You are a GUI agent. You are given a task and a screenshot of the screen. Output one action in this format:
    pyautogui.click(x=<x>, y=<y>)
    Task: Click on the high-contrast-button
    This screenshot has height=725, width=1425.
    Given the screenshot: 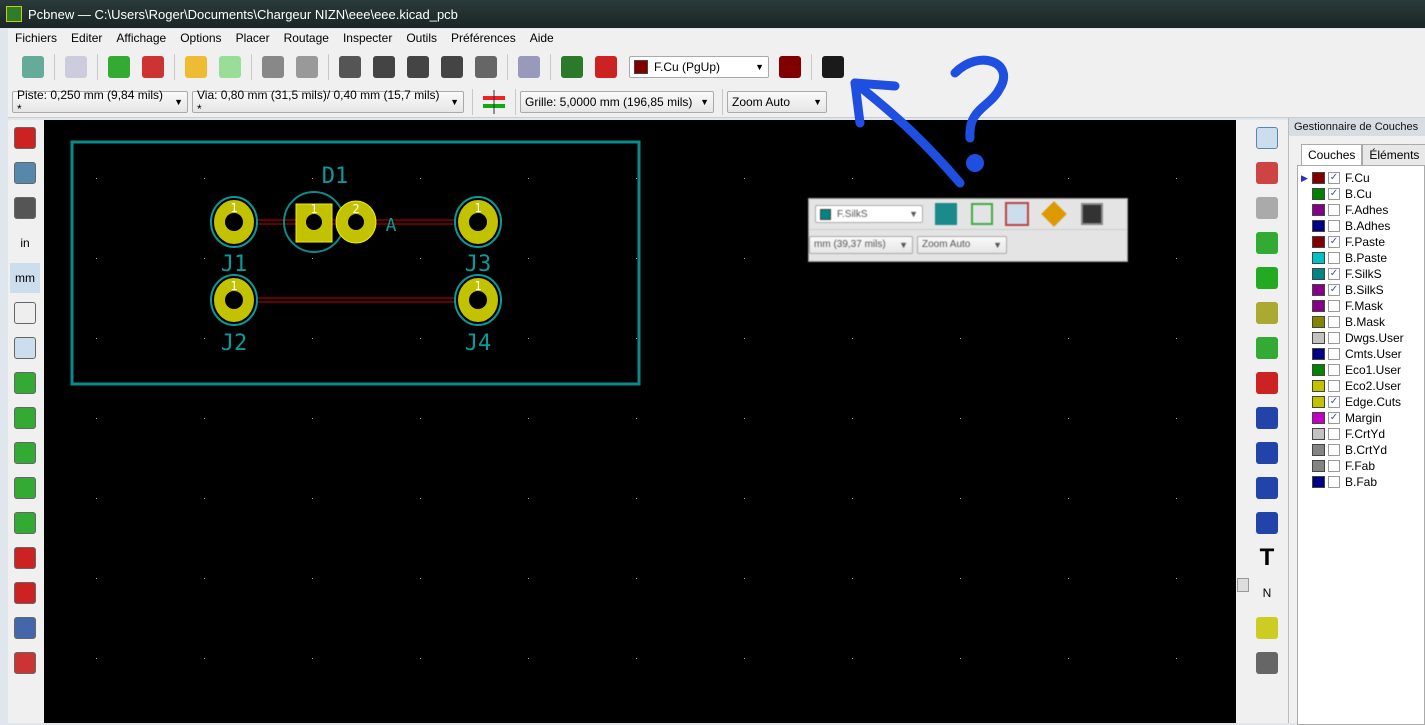 What is the action you would take?
    pyautogui.click(x=25, y=593)
    